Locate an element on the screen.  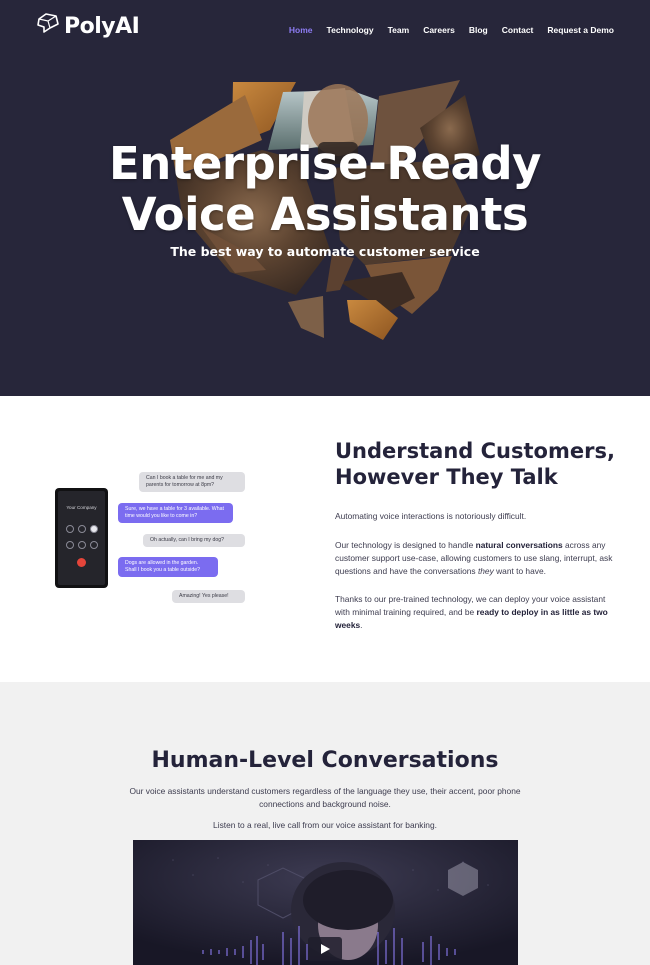
phone-caller-name: Your Company is located at coordinates (81, 507).